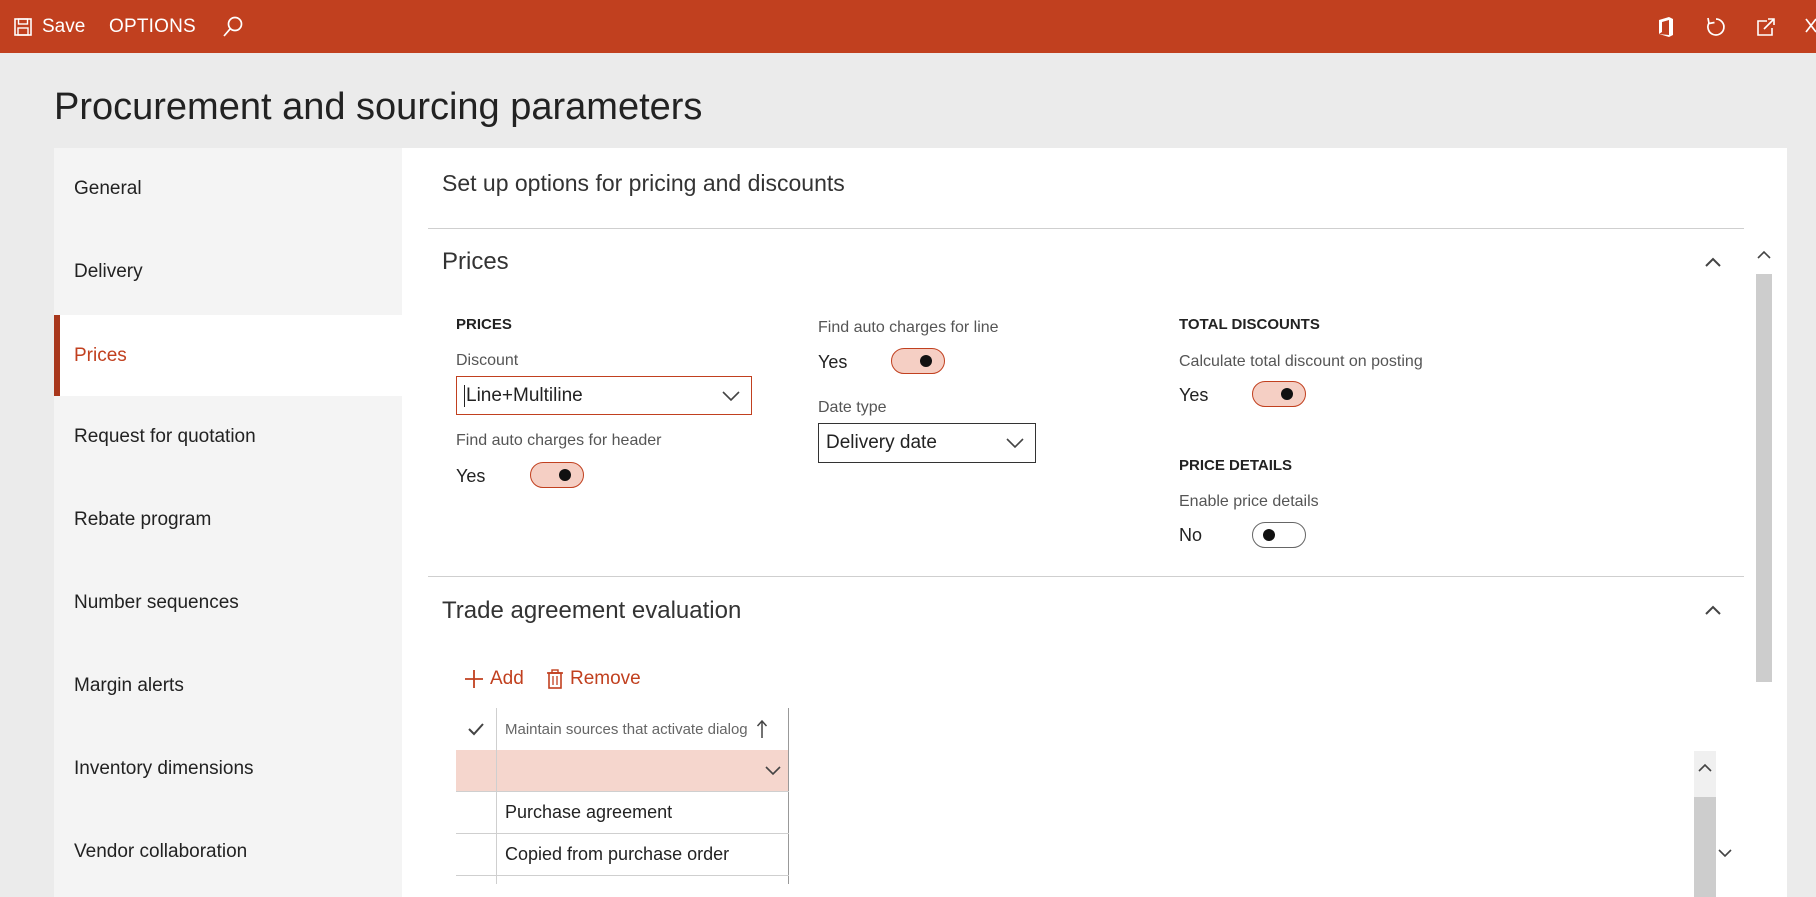 Image resolution: width=1816 pixels, height=897 pixels. What do you see at coordinates (507, 678) in the screenshot?
I see `add-label: Add` at bounding box center [507, 678].